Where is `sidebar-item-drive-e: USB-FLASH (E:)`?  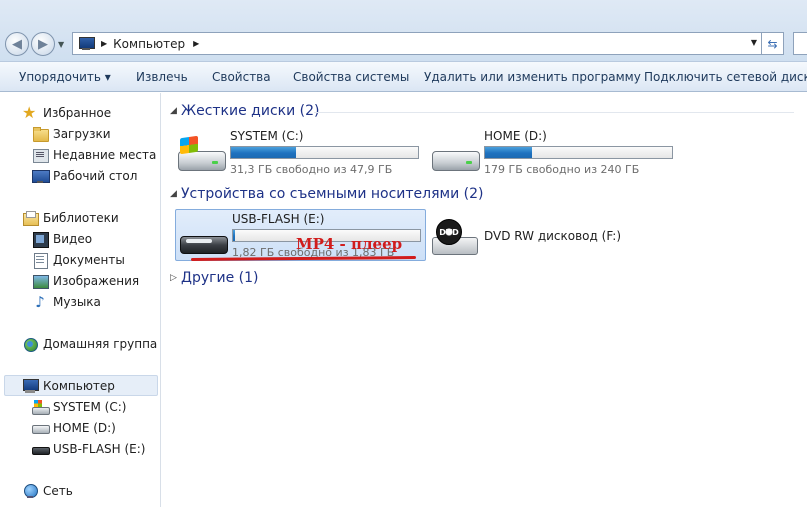 sidebar-item-drive-e: USB-FLASH (E:) is located at coordinates (88, 449).